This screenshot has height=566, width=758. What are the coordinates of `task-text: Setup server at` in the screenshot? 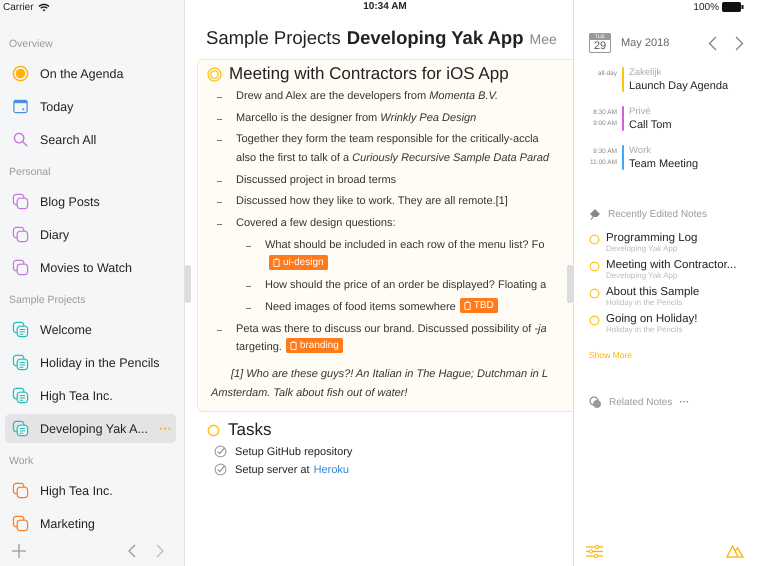 It's located at (272, 470).